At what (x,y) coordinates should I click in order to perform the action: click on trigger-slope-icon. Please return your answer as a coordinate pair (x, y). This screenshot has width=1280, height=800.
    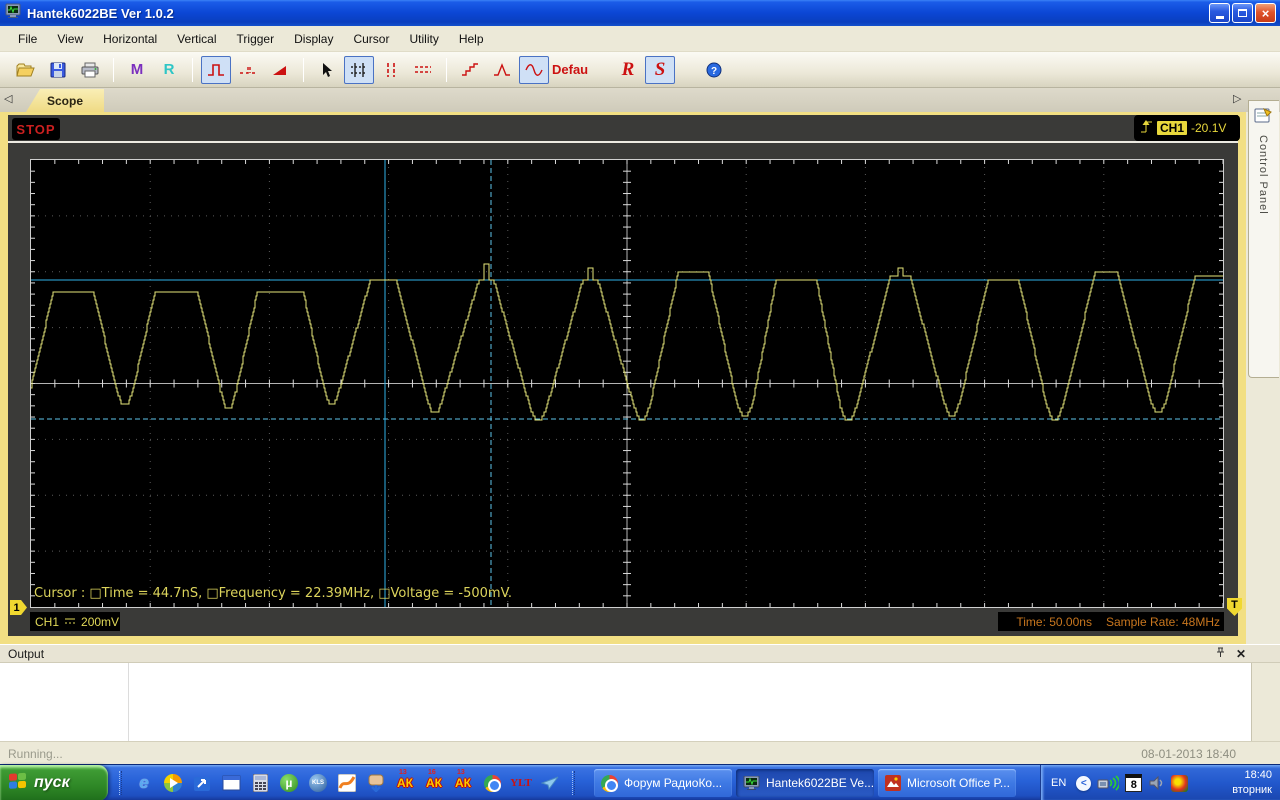
    Looking at the image, I should click on (279, 70).